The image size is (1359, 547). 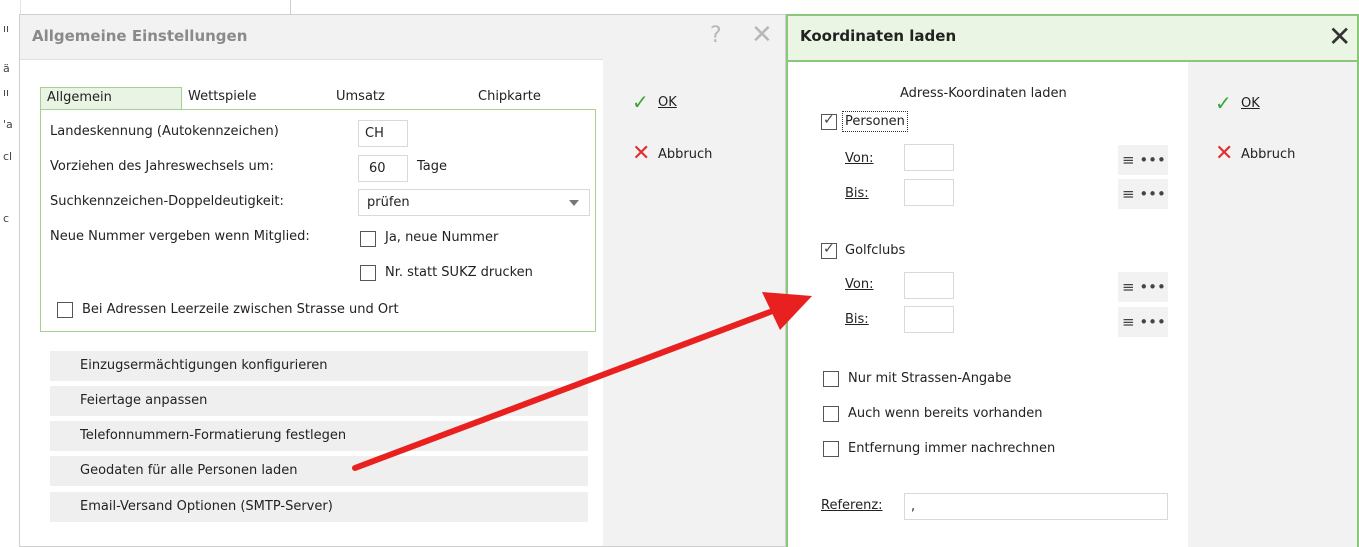 I want to click on dialog-titlebar: Allgemeine Einstellungen ? ✕, so click(x=402, y=37).